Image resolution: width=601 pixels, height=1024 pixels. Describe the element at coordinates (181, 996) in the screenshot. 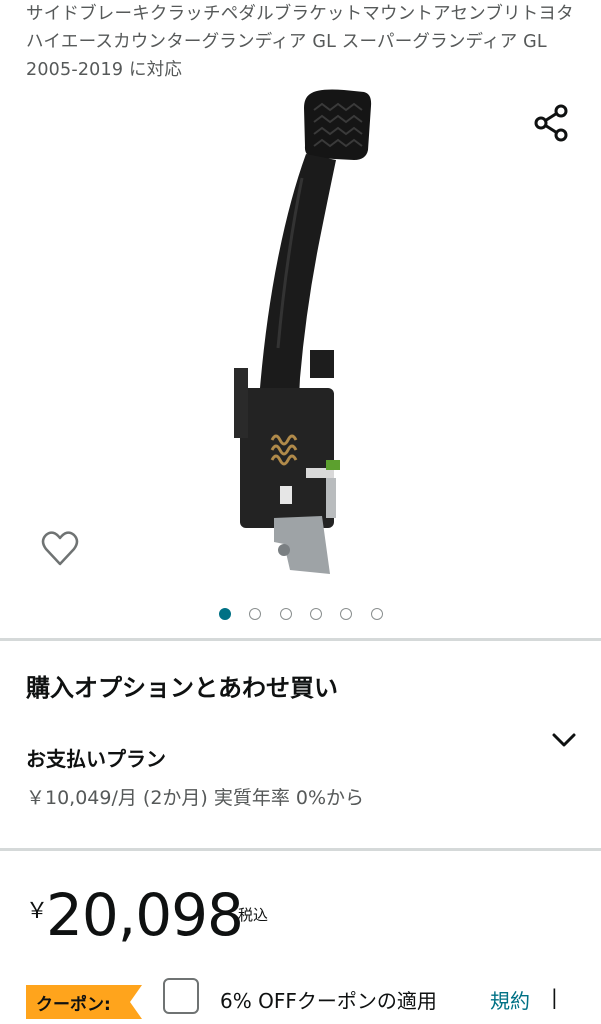

I see `coupon-checkbox` at that location.